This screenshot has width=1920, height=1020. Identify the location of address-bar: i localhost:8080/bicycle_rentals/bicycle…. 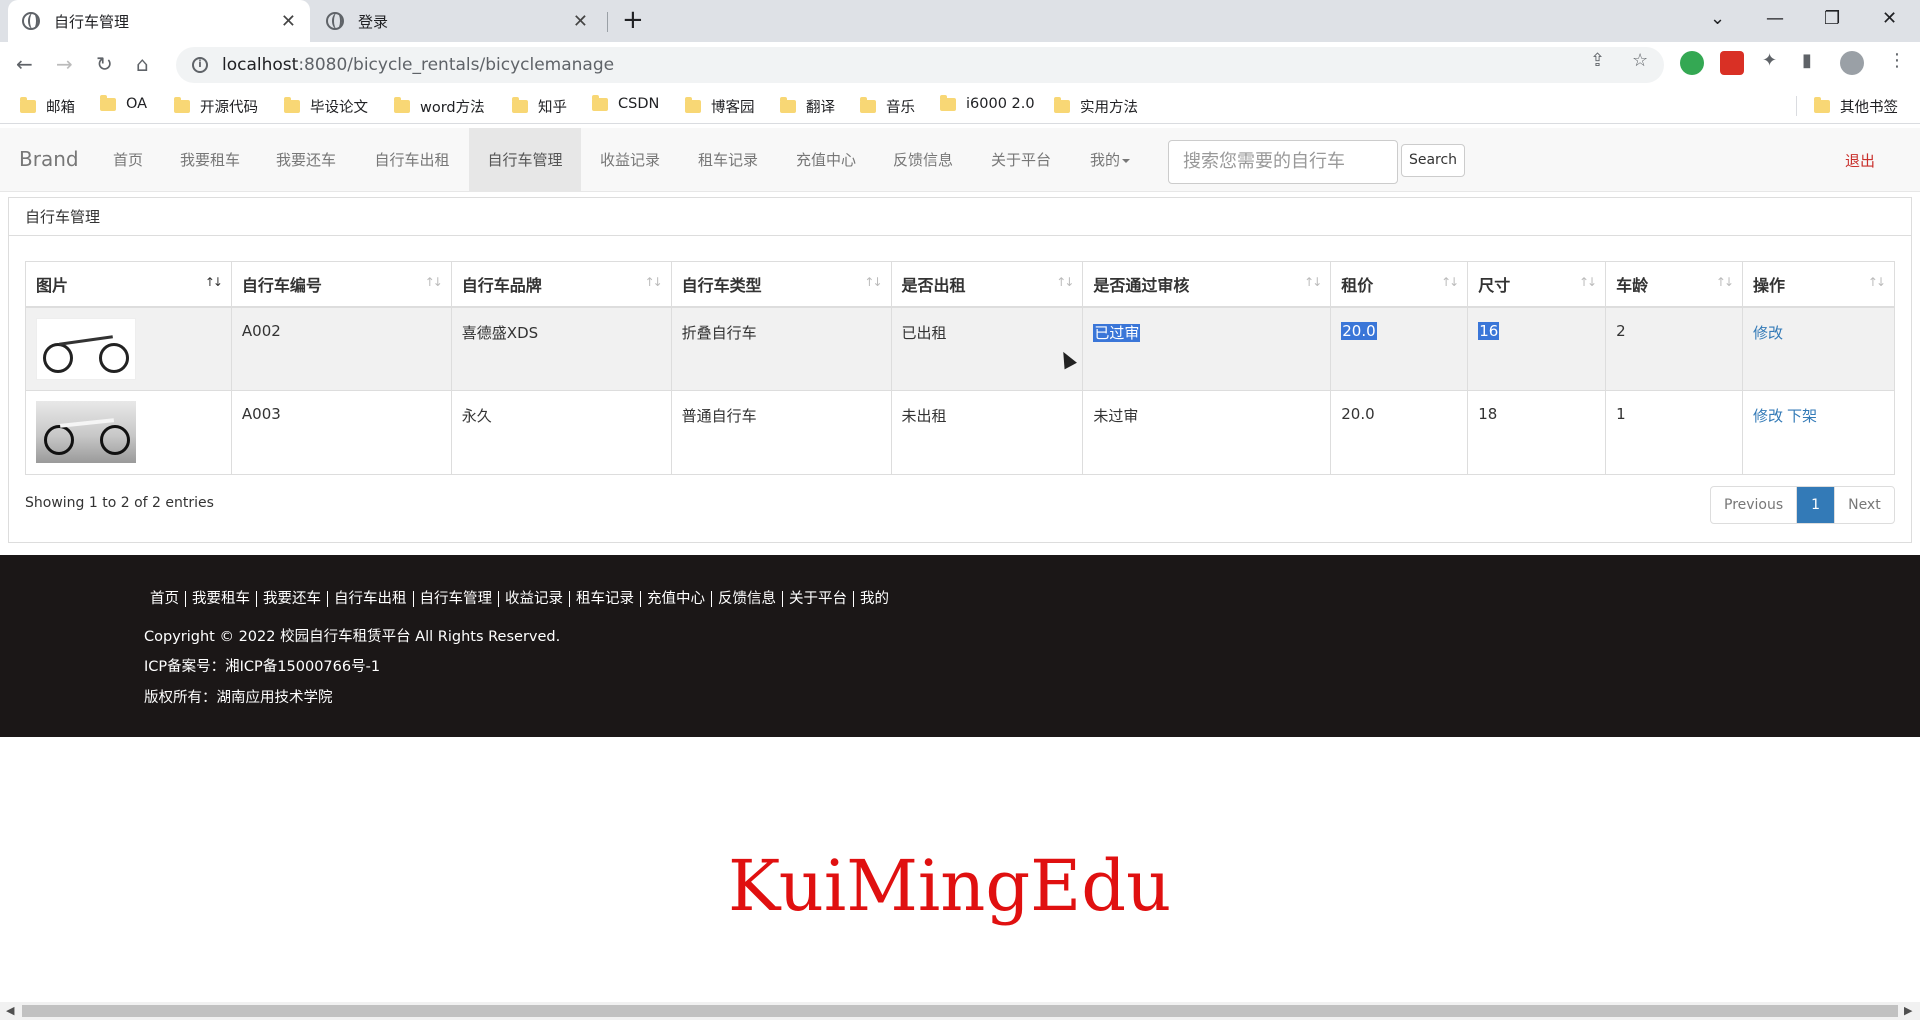
(920, 65).